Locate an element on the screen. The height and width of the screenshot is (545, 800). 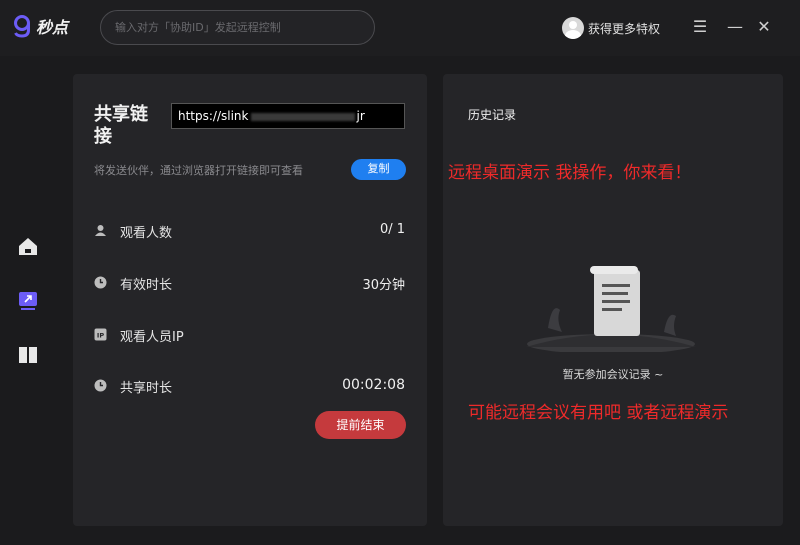
privilege-link: 获得更多特权 is located at coordinates (624, 28).